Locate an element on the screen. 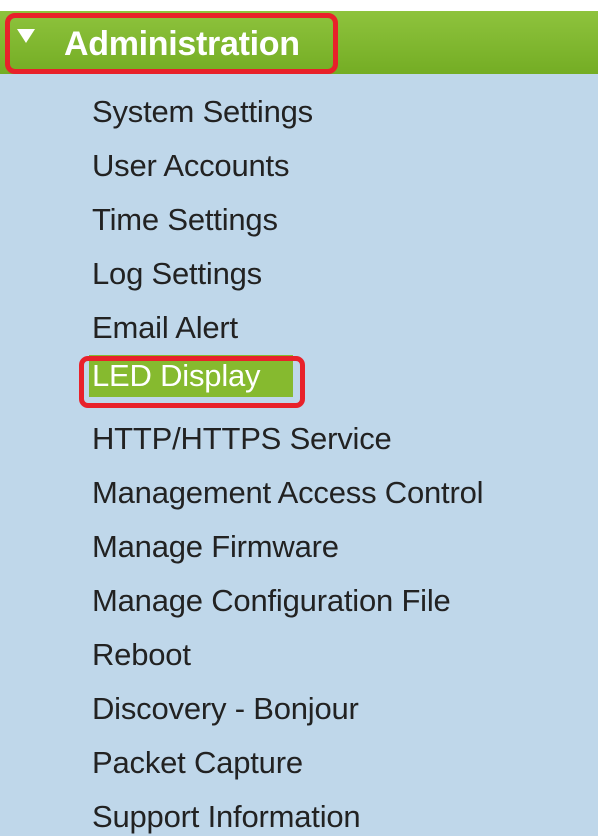 The image size is (598, 838). menu-item-packet-capture: Packet Capture is located at coordinates (197, 763).